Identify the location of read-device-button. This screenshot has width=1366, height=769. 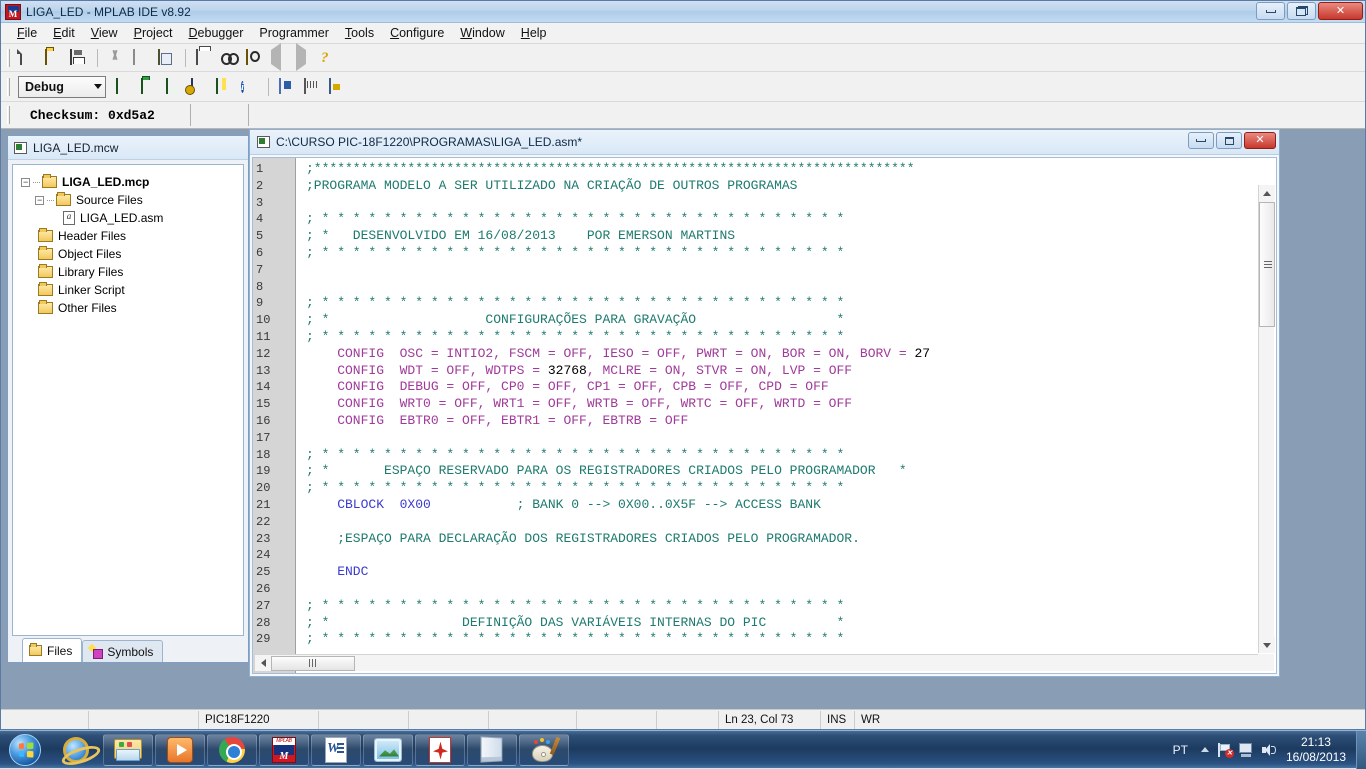
(312, 87).